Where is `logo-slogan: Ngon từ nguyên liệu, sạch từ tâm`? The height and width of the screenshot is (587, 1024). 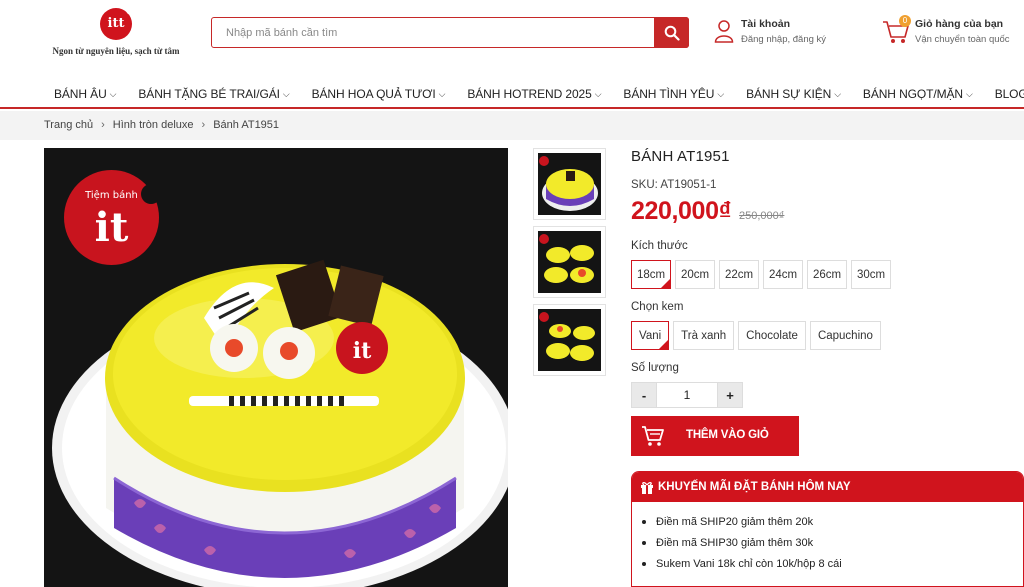
logo-slogan: Ngon từ nguyên liệu, sạch từ tâm is located at coordinates (116, 51).